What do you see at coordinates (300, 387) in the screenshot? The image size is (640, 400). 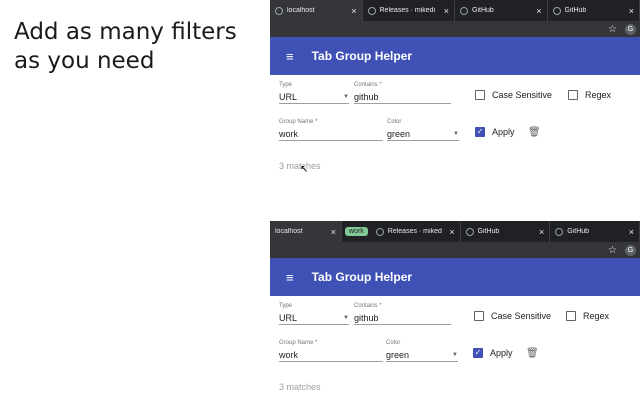 I see `matches-count: 3 matches` at bounding box center [300, 387].